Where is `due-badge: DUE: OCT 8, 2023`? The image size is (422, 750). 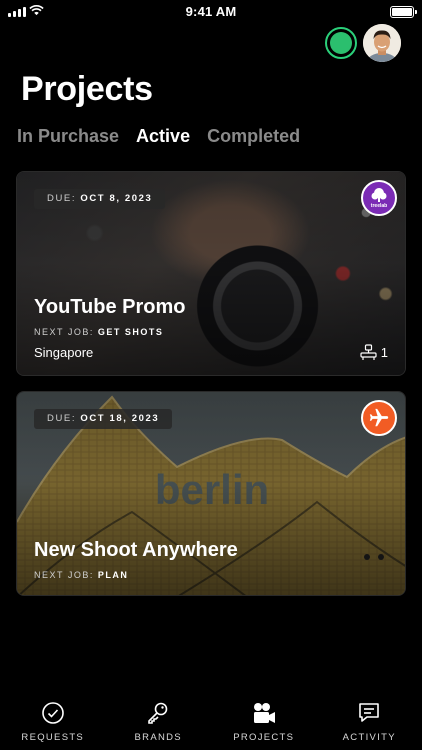 due-badge: DUE: OCT 8, 2023 is located at coordinates (100, 199).